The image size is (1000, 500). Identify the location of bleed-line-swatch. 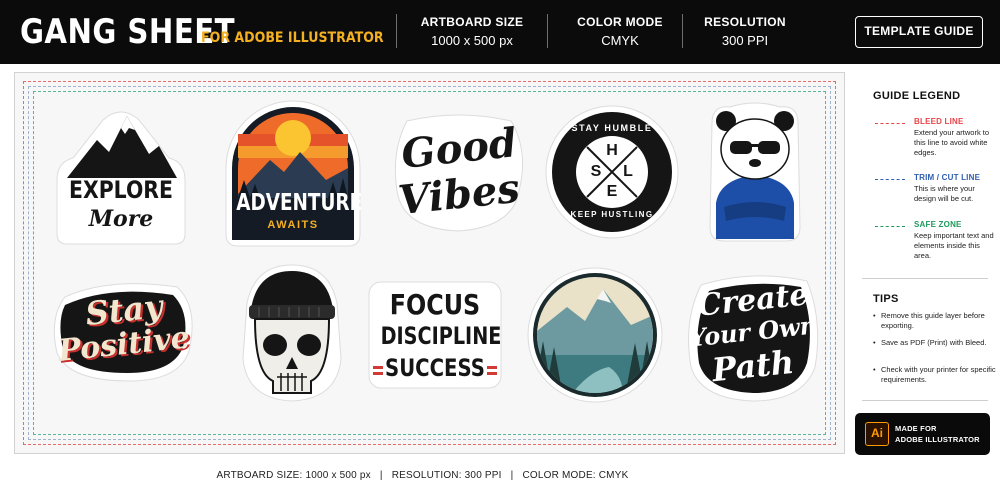
(890, 123).